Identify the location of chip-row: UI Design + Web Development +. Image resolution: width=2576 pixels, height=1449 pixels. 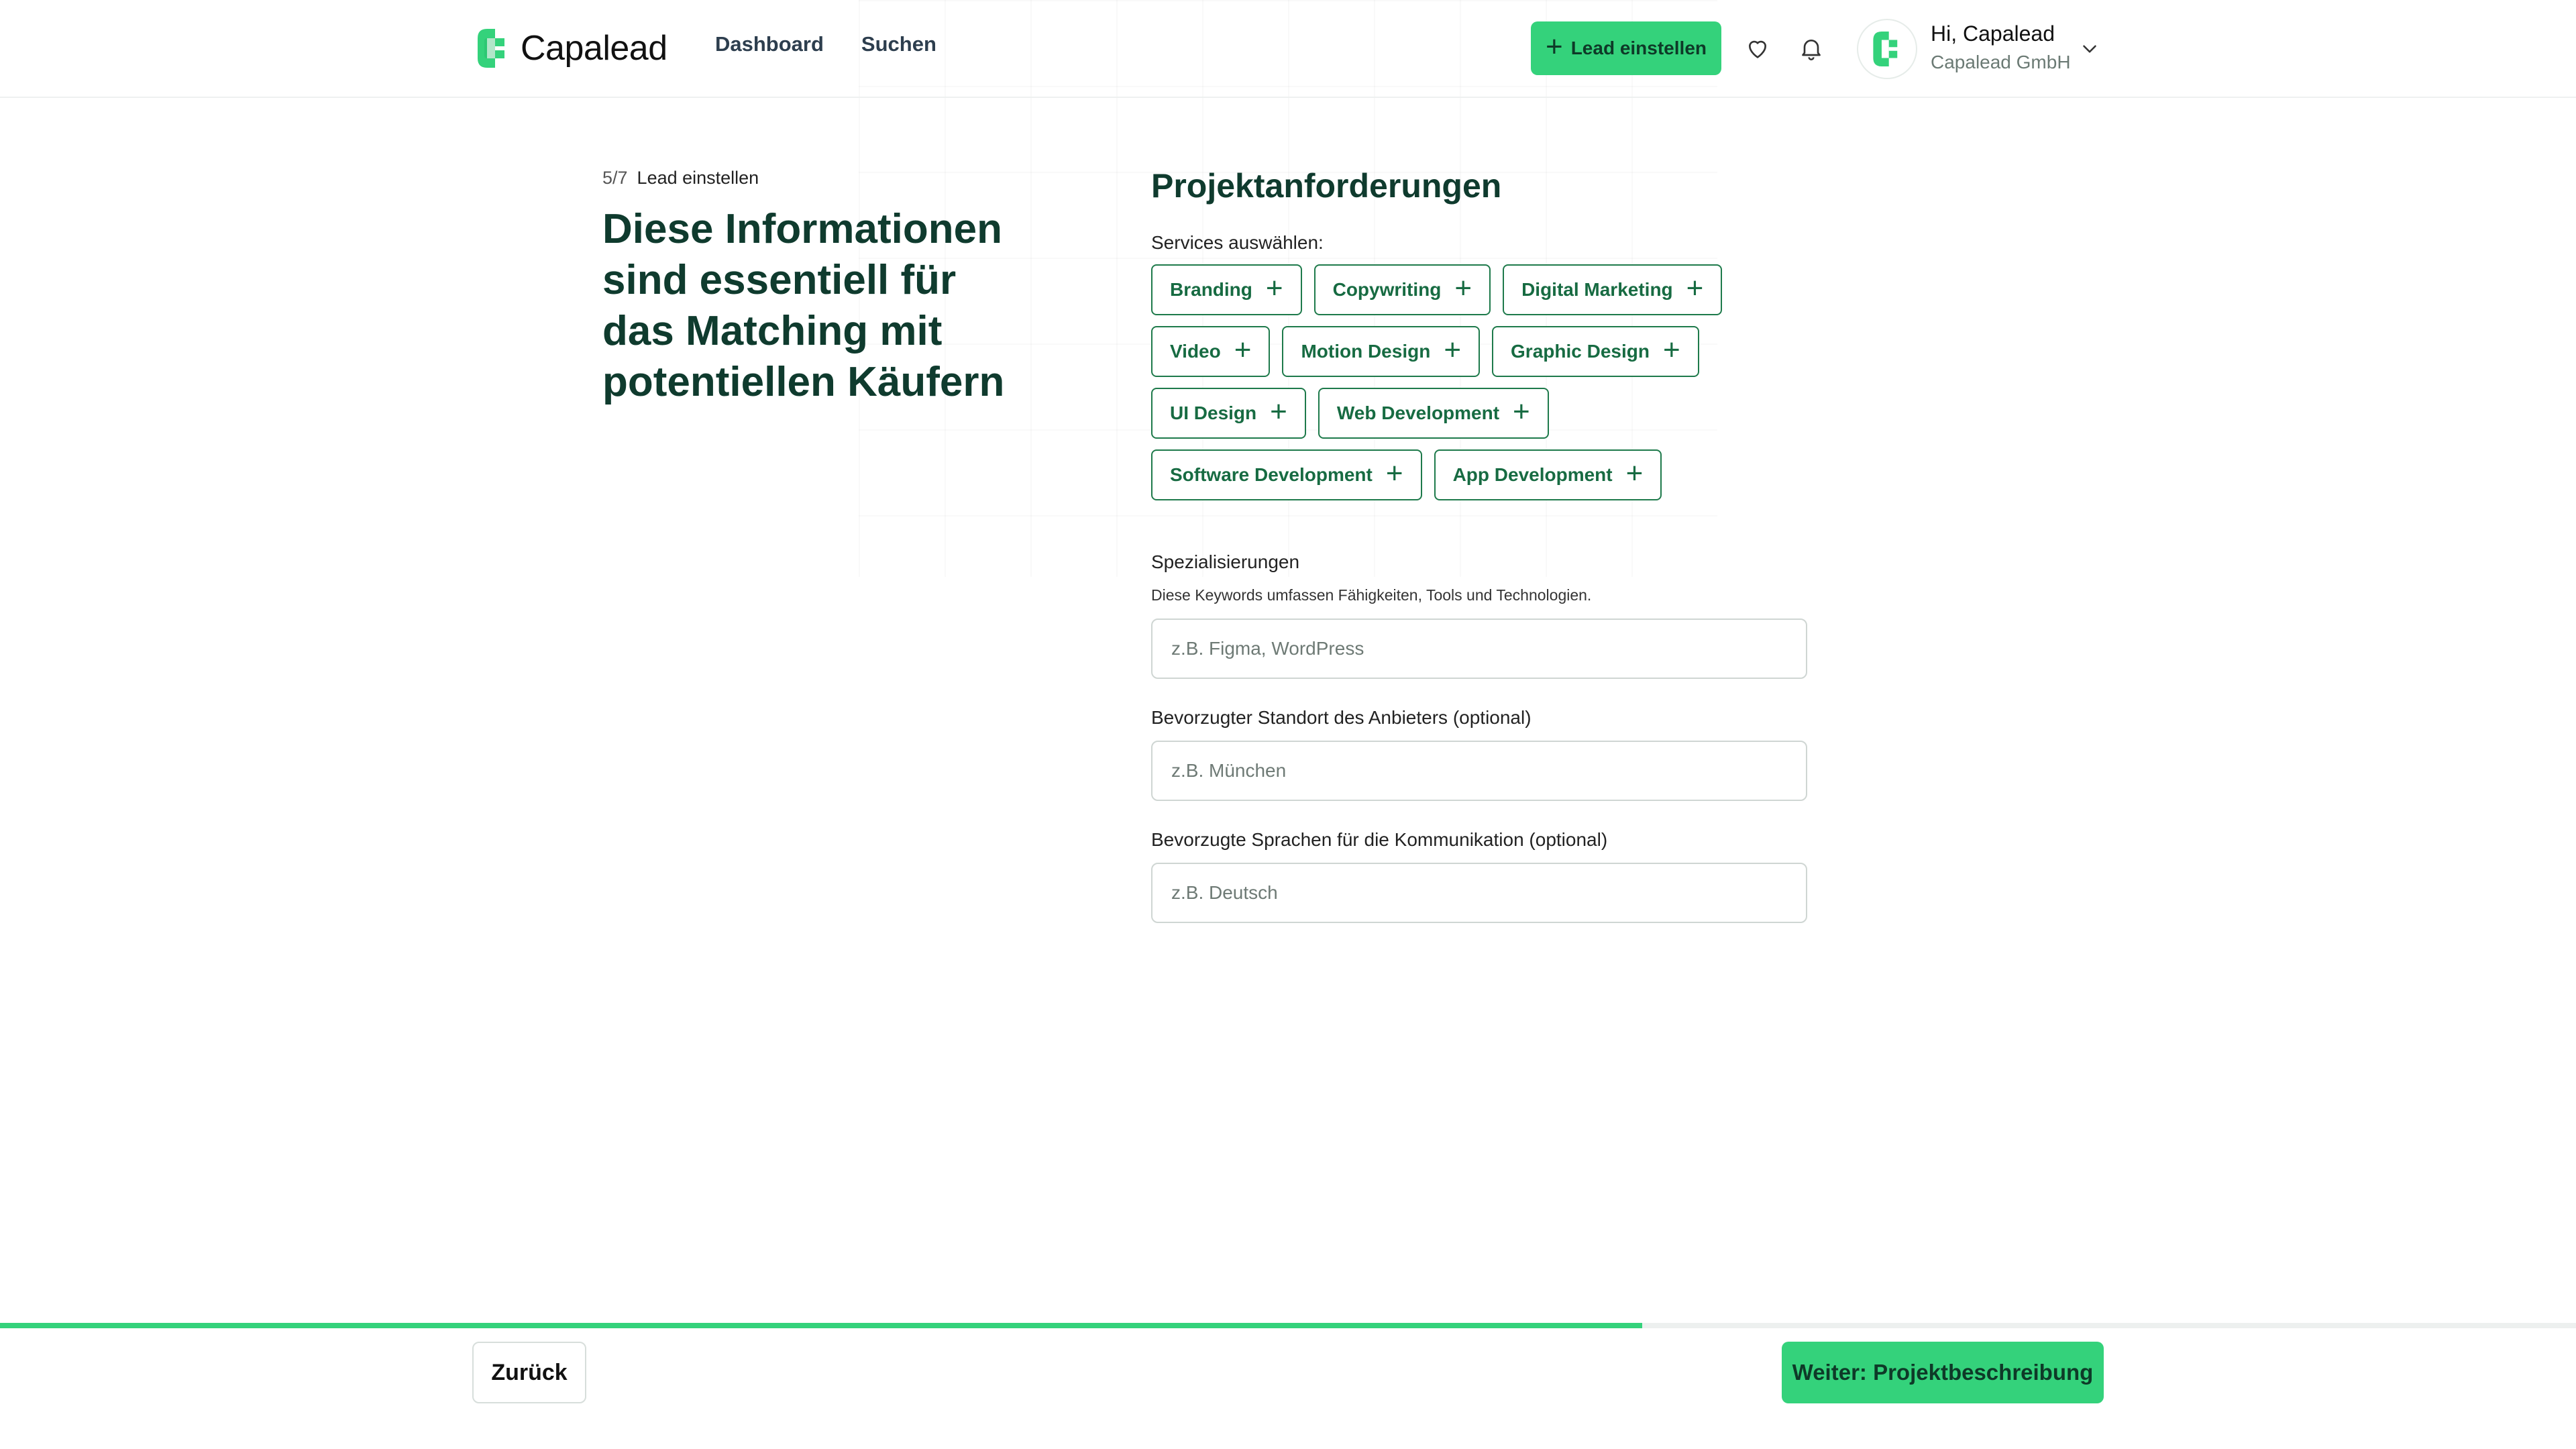
(1459, 413).